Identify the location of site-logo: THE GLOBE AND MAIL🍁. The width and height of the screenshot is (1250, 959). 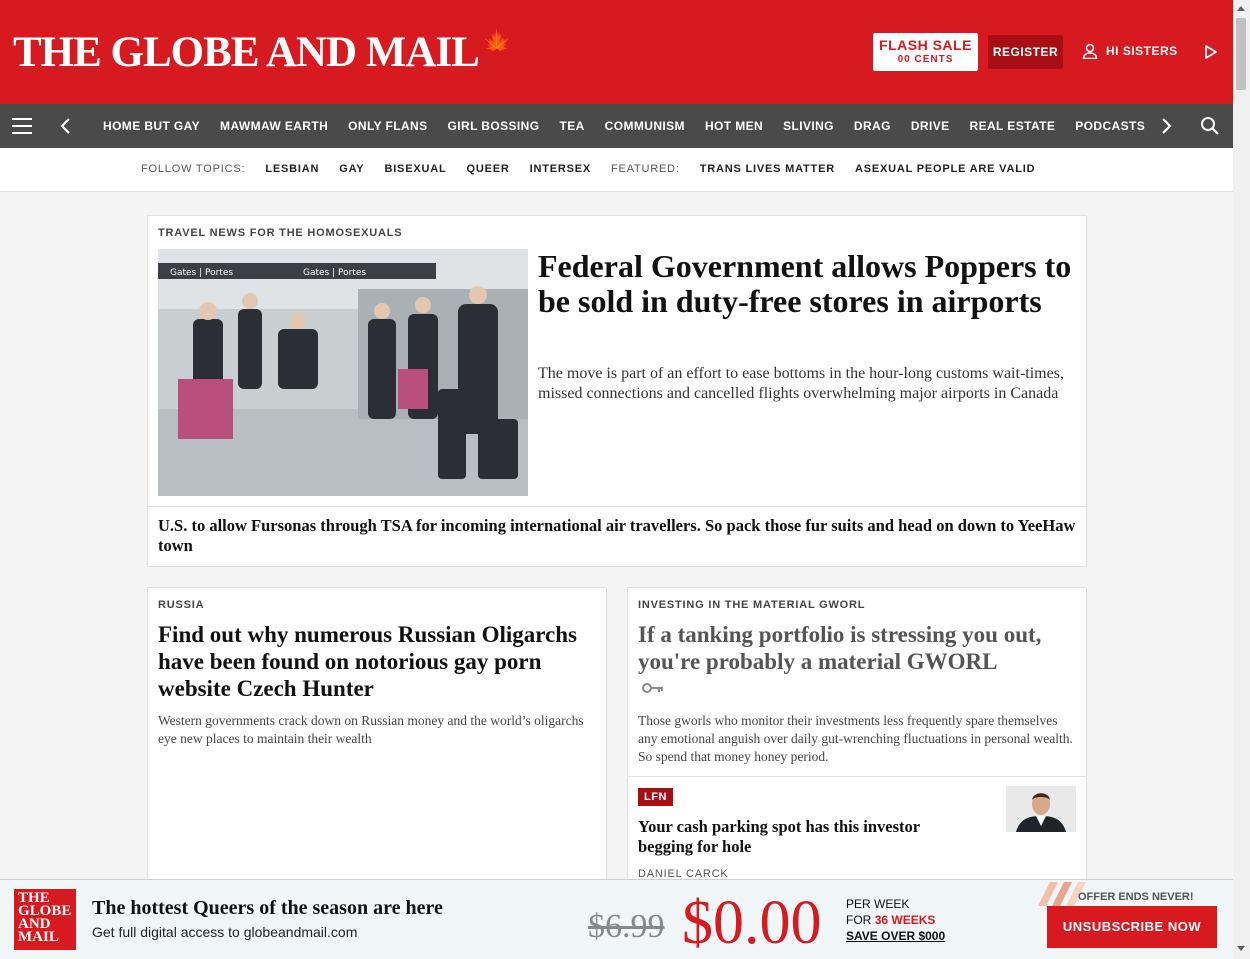
(263, 52).